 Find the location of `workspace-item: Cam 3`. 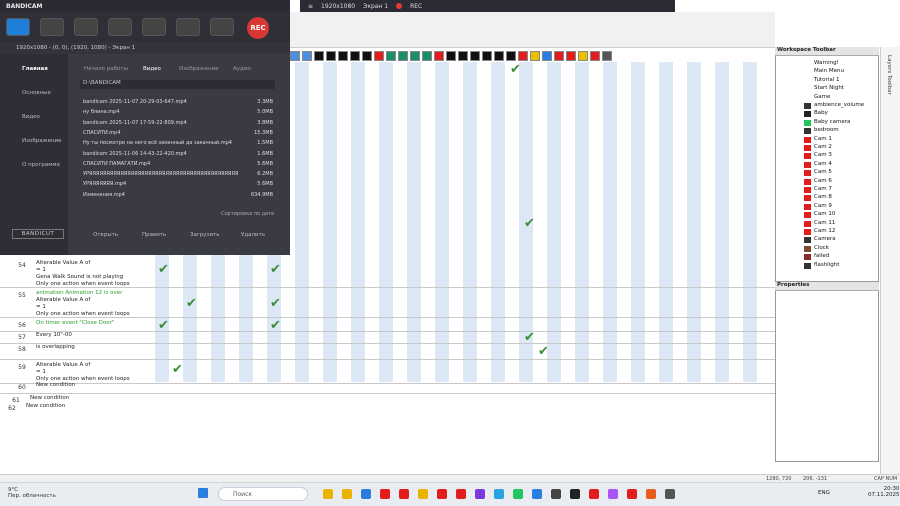

workspace-item: Cam 3 is located at coordinates (823, 155).